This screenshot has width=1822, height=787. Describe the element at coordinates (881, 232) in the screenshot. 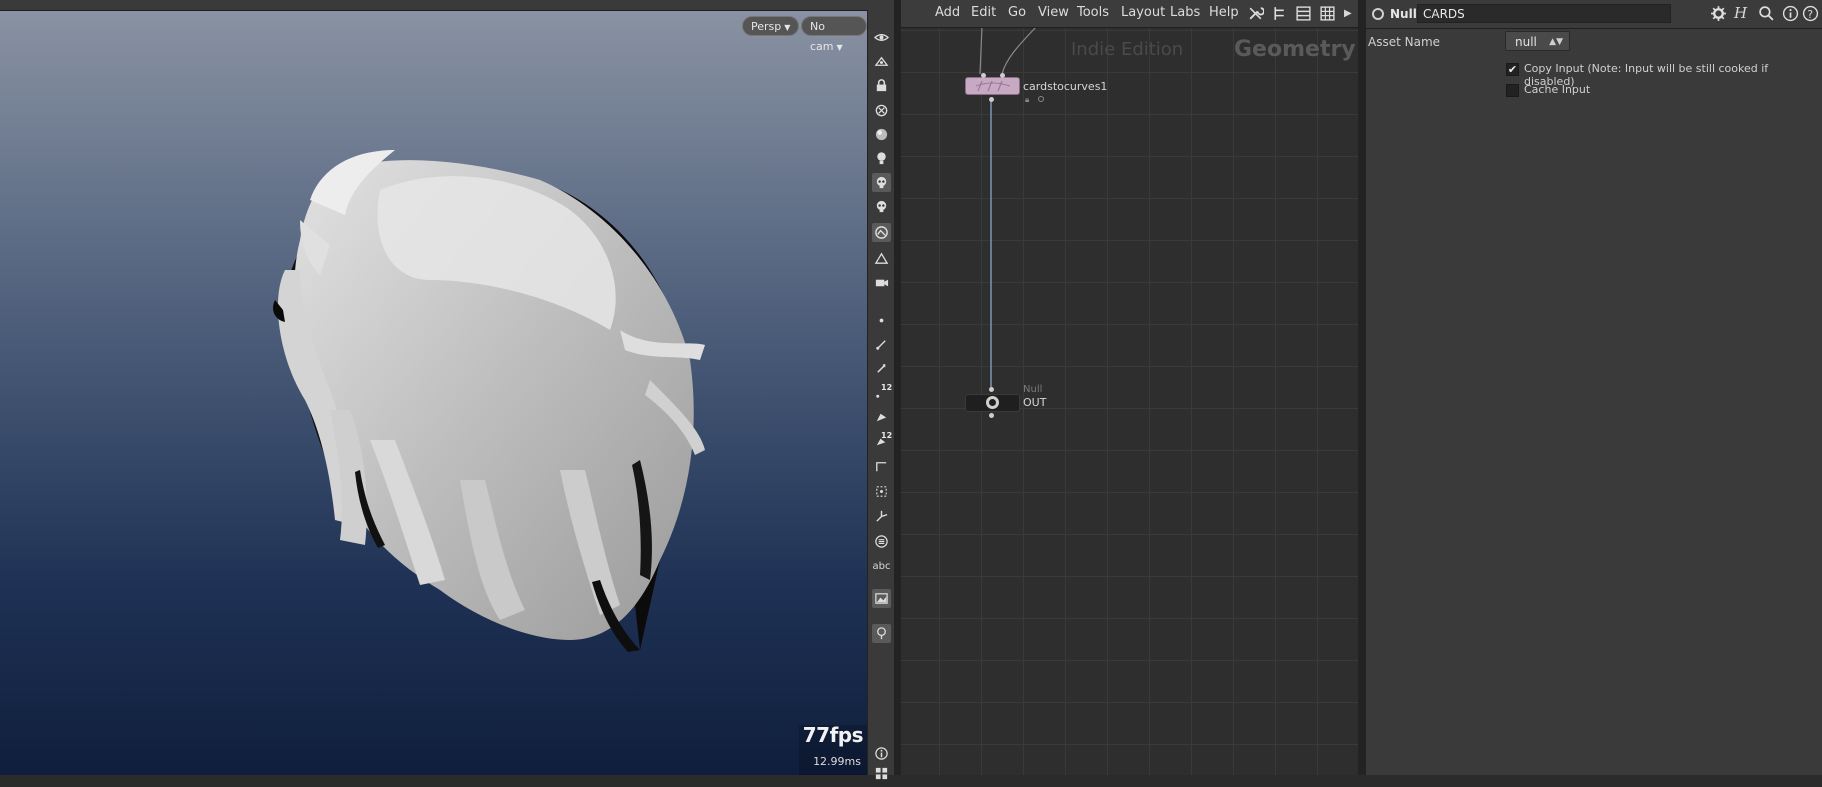

I see `background-image-icon` at that location.